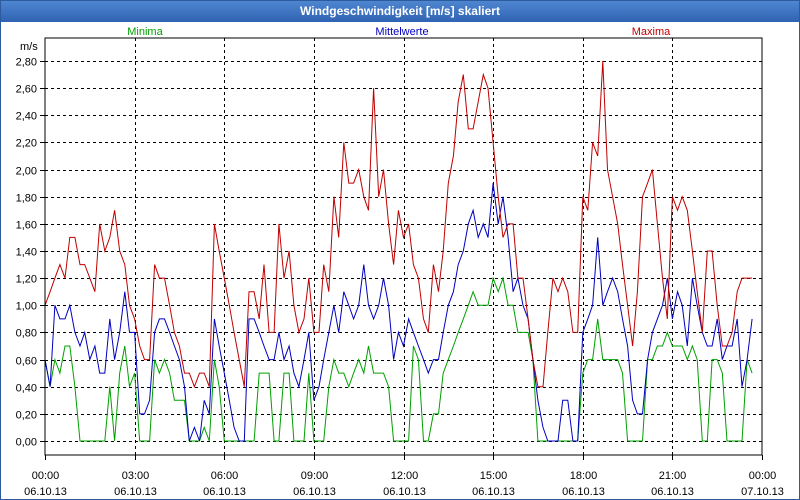  I want to click on y-tick-label: 1,60, so click(26, 226).